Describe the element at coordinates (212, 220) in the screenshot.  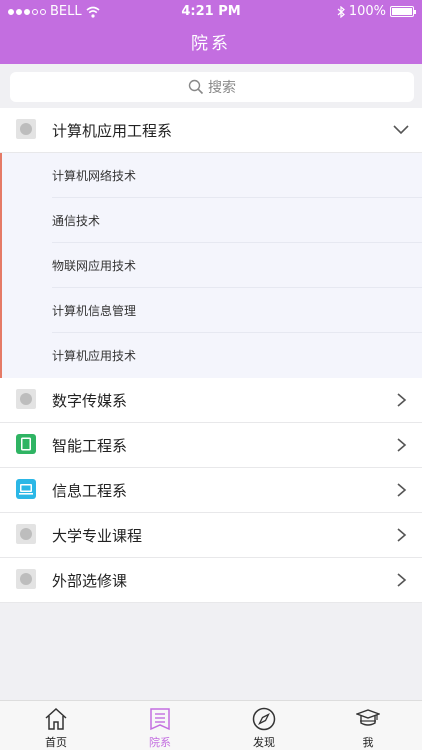
I see `major-item: 通信技术` at that location.